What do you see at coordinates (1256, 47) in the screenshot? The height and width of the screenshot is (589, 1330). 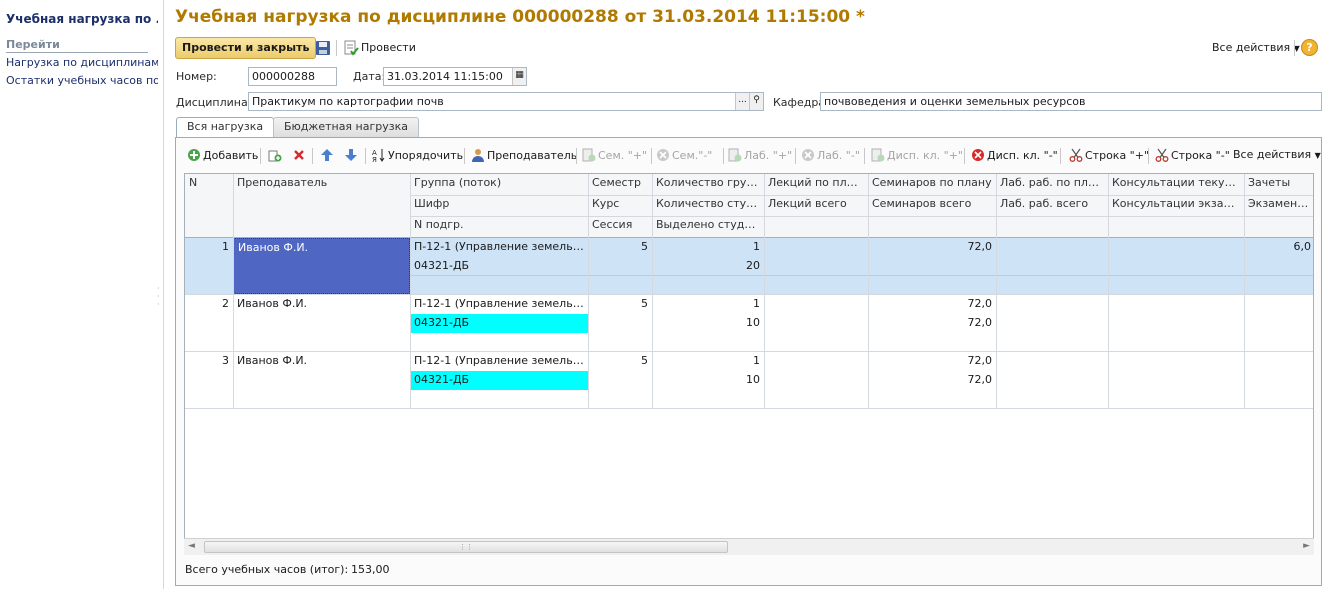 I see `all-actions-menu: Все действия ▼` at bounding box center [1256, 47].